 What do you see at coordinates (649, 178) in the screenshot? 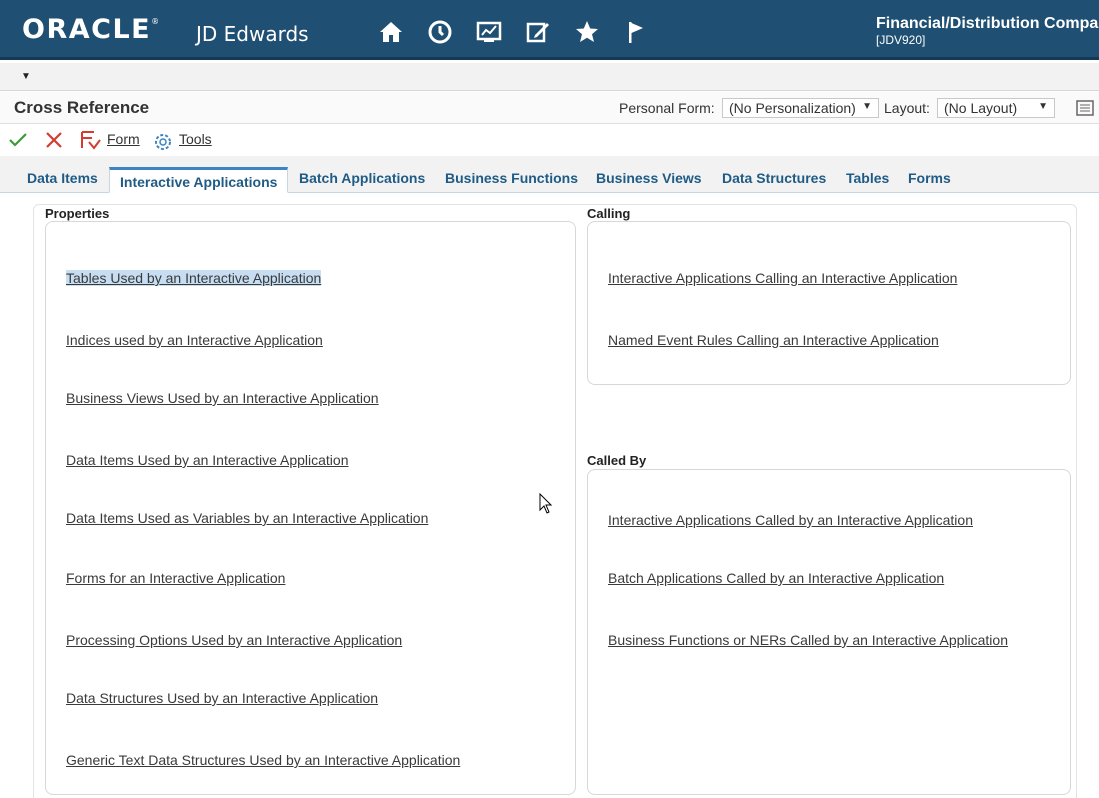
I see `tab-business-views: Business Views` at bounding box center [649, 178].